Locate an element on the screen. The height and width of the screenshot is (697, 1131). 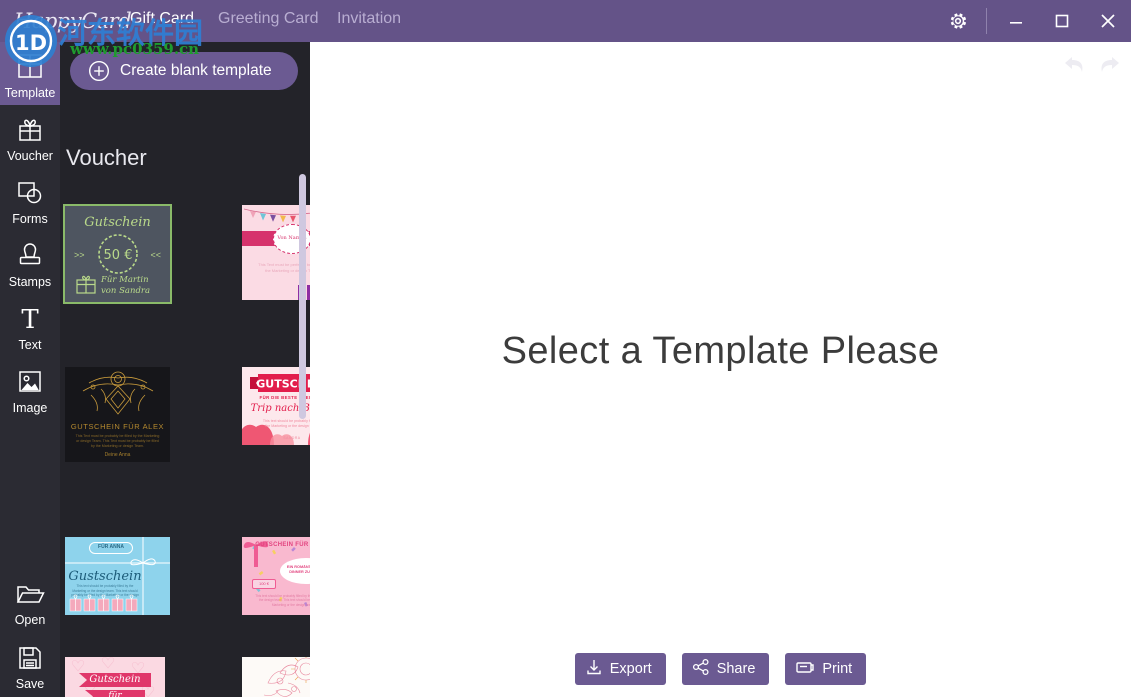
gift-box-icon is located at coordinates (30, 130).